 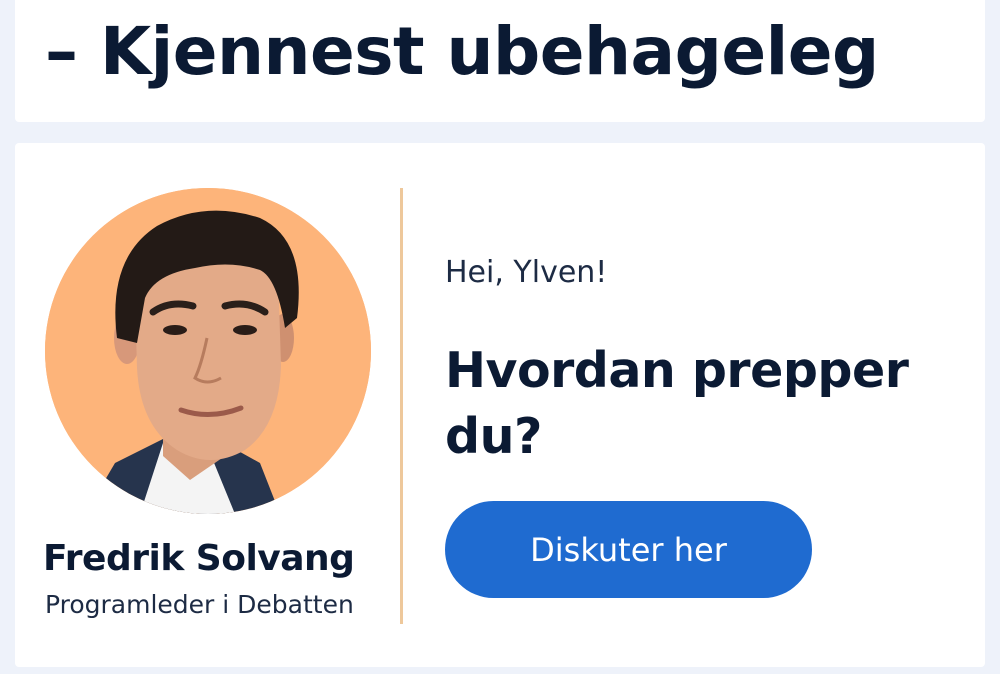 What do you see at coordinates (526, 272) in the screenshot?
I see `greeting-text: Hei, Ylven!` at bounding box center [526, 272].